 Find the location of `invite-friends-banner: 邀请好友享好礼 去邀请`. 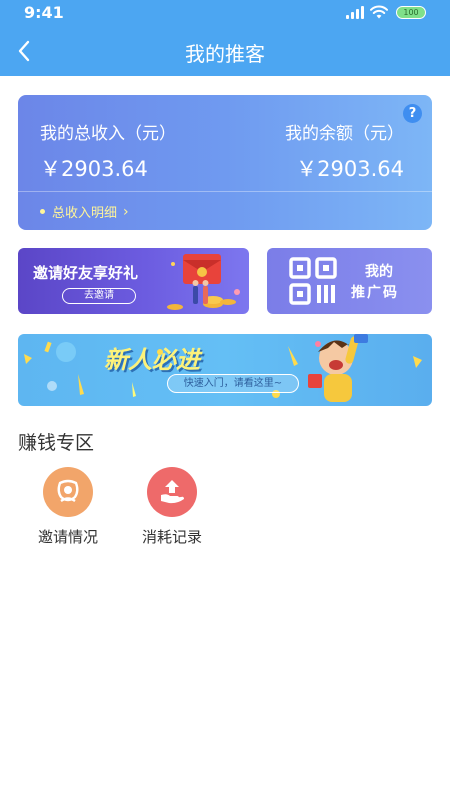

invite-friends-banner: 邀请好友享好礼 去邀请 is located at coordinates (133, 281).